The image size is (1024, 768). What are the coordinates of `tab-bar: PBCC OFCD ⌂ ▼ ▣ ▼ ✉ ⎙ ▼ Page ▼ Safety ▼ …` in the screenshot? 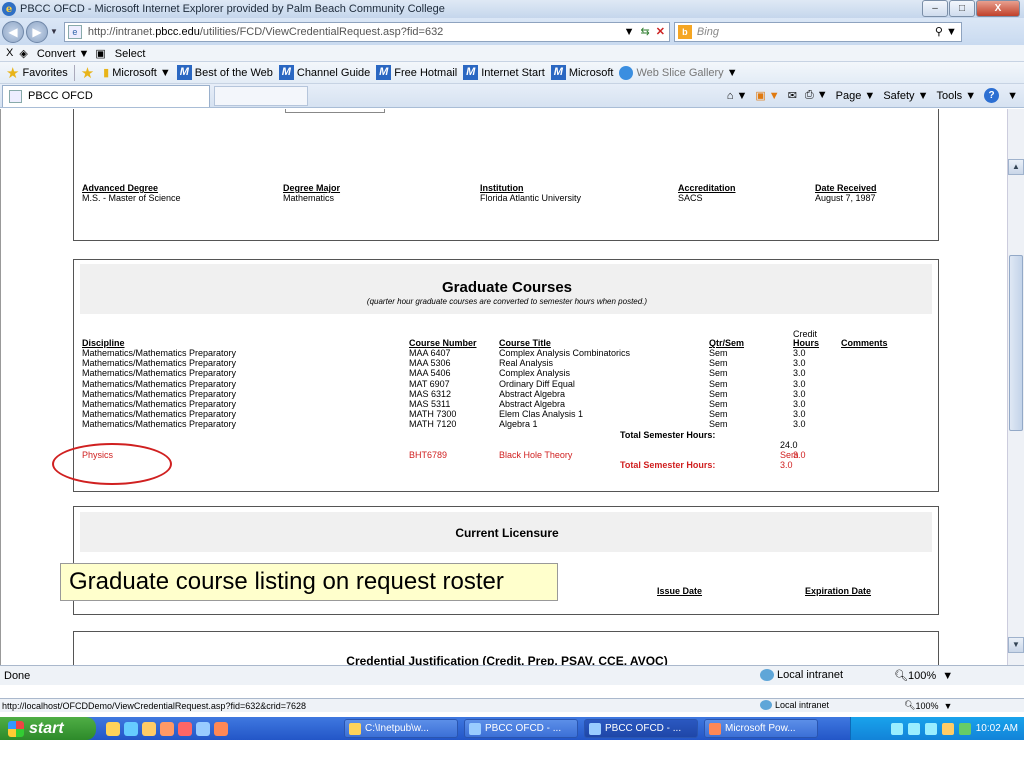 It's located at (512, 96).